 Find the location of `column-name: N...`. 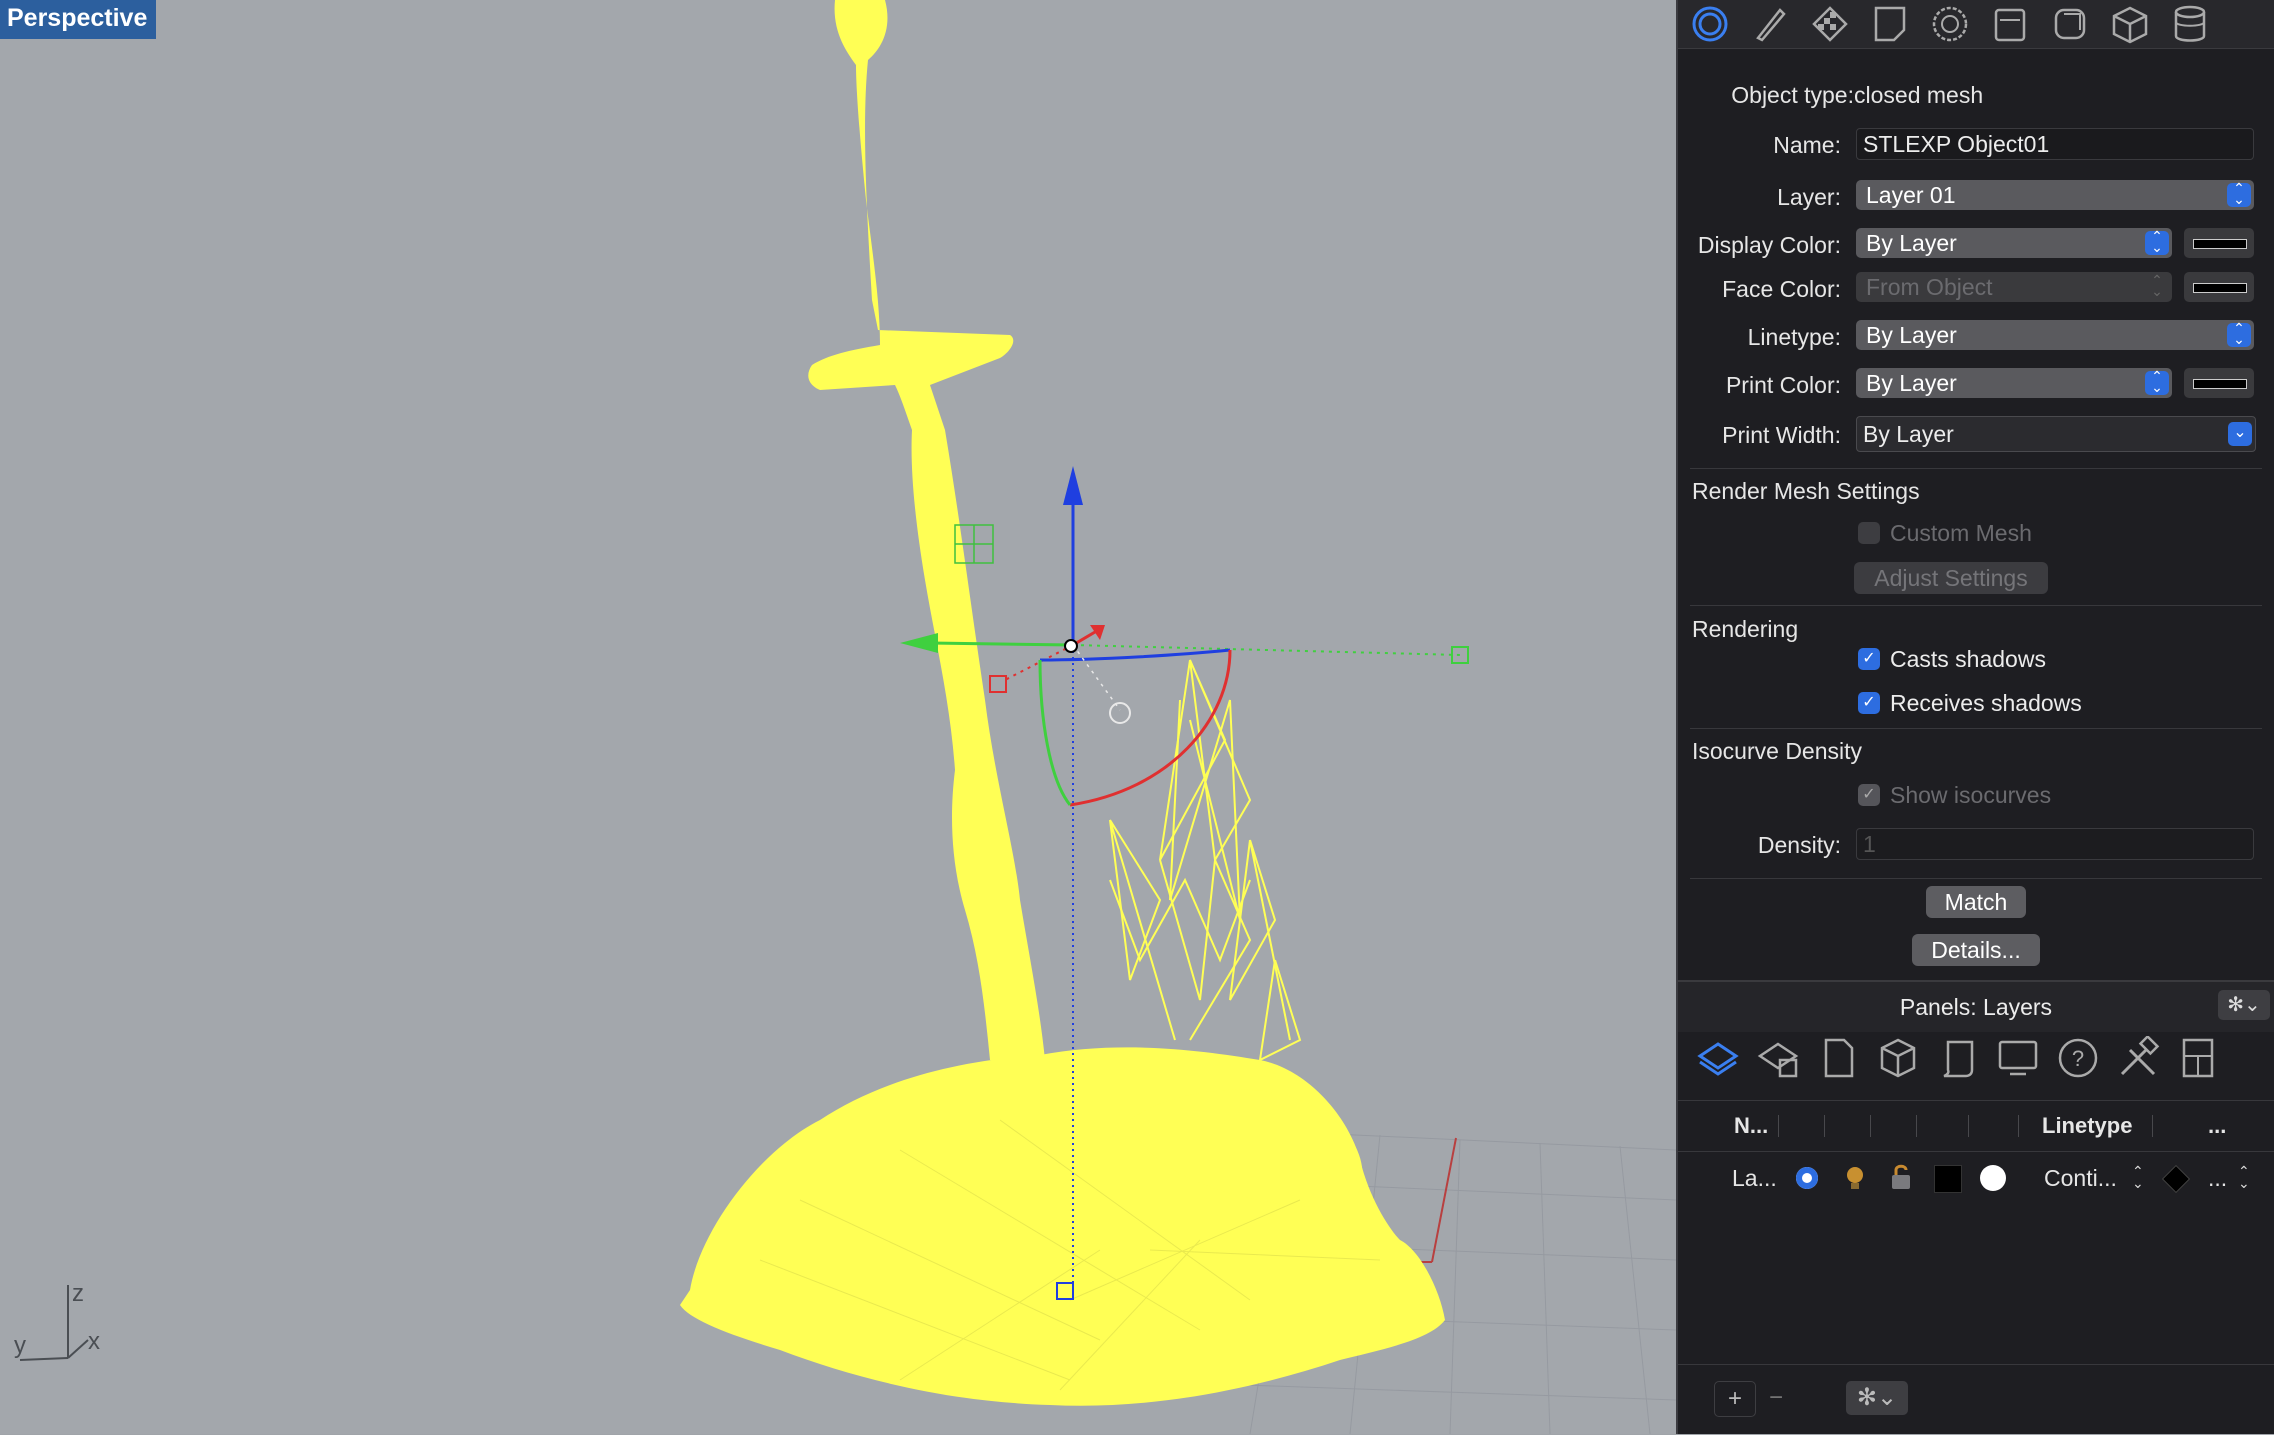

column-name: N... is located at coordinates (1751, 1126).